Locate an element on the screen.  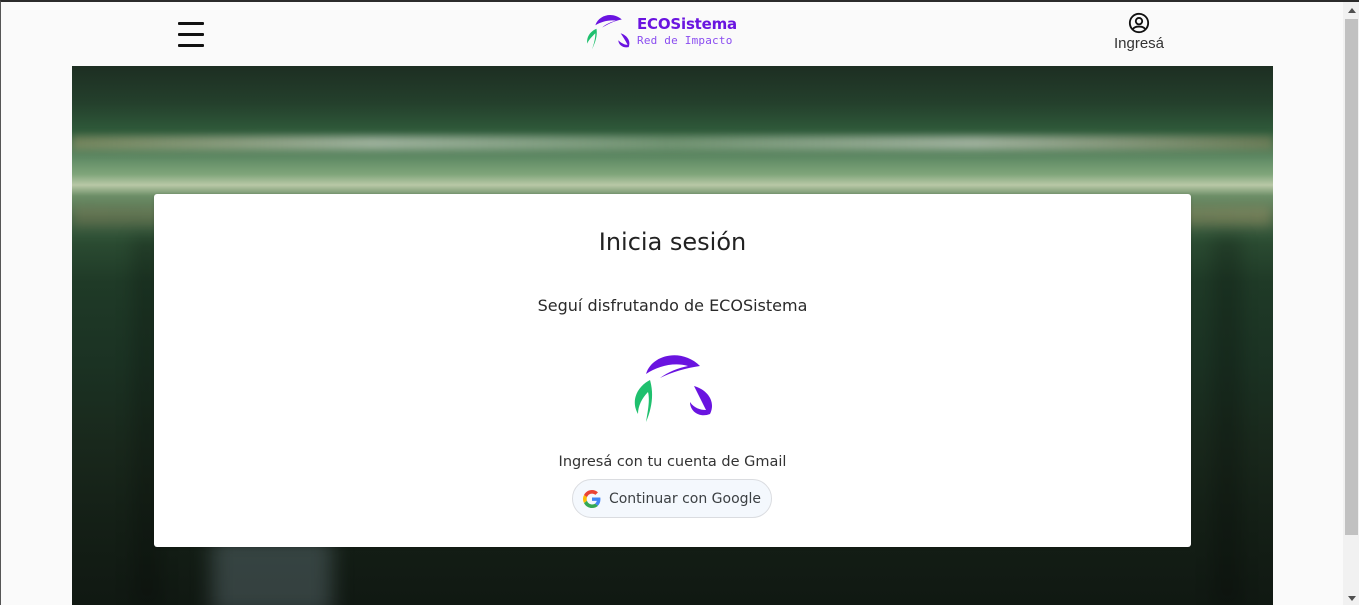
logo-title: ECOSistema is located at coordinates (687, 23).